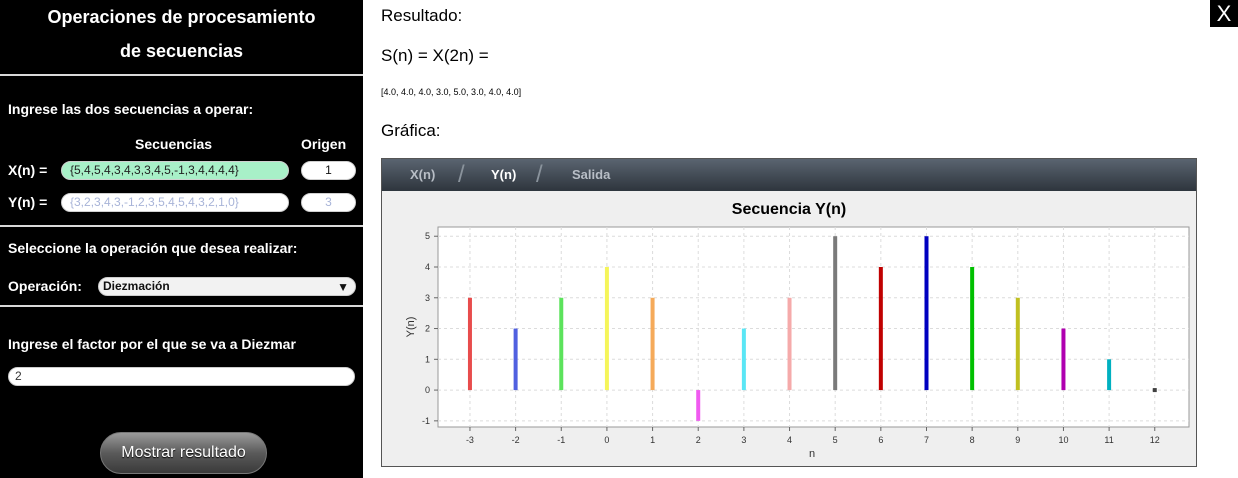 The height and width of the screenshot is (478, 1238). I want to click on x-tick-label: 9, so click(1017, 440).